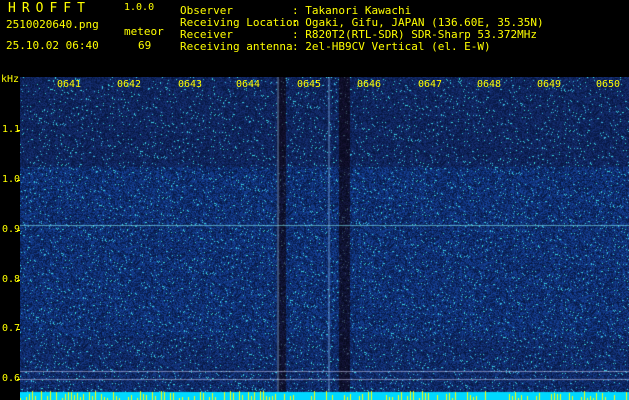 This screenshot has width=629, height=400. Describe the element at coordinates (369, 84) in the screenshot. I see `x-tick-label: 0646` at that location.